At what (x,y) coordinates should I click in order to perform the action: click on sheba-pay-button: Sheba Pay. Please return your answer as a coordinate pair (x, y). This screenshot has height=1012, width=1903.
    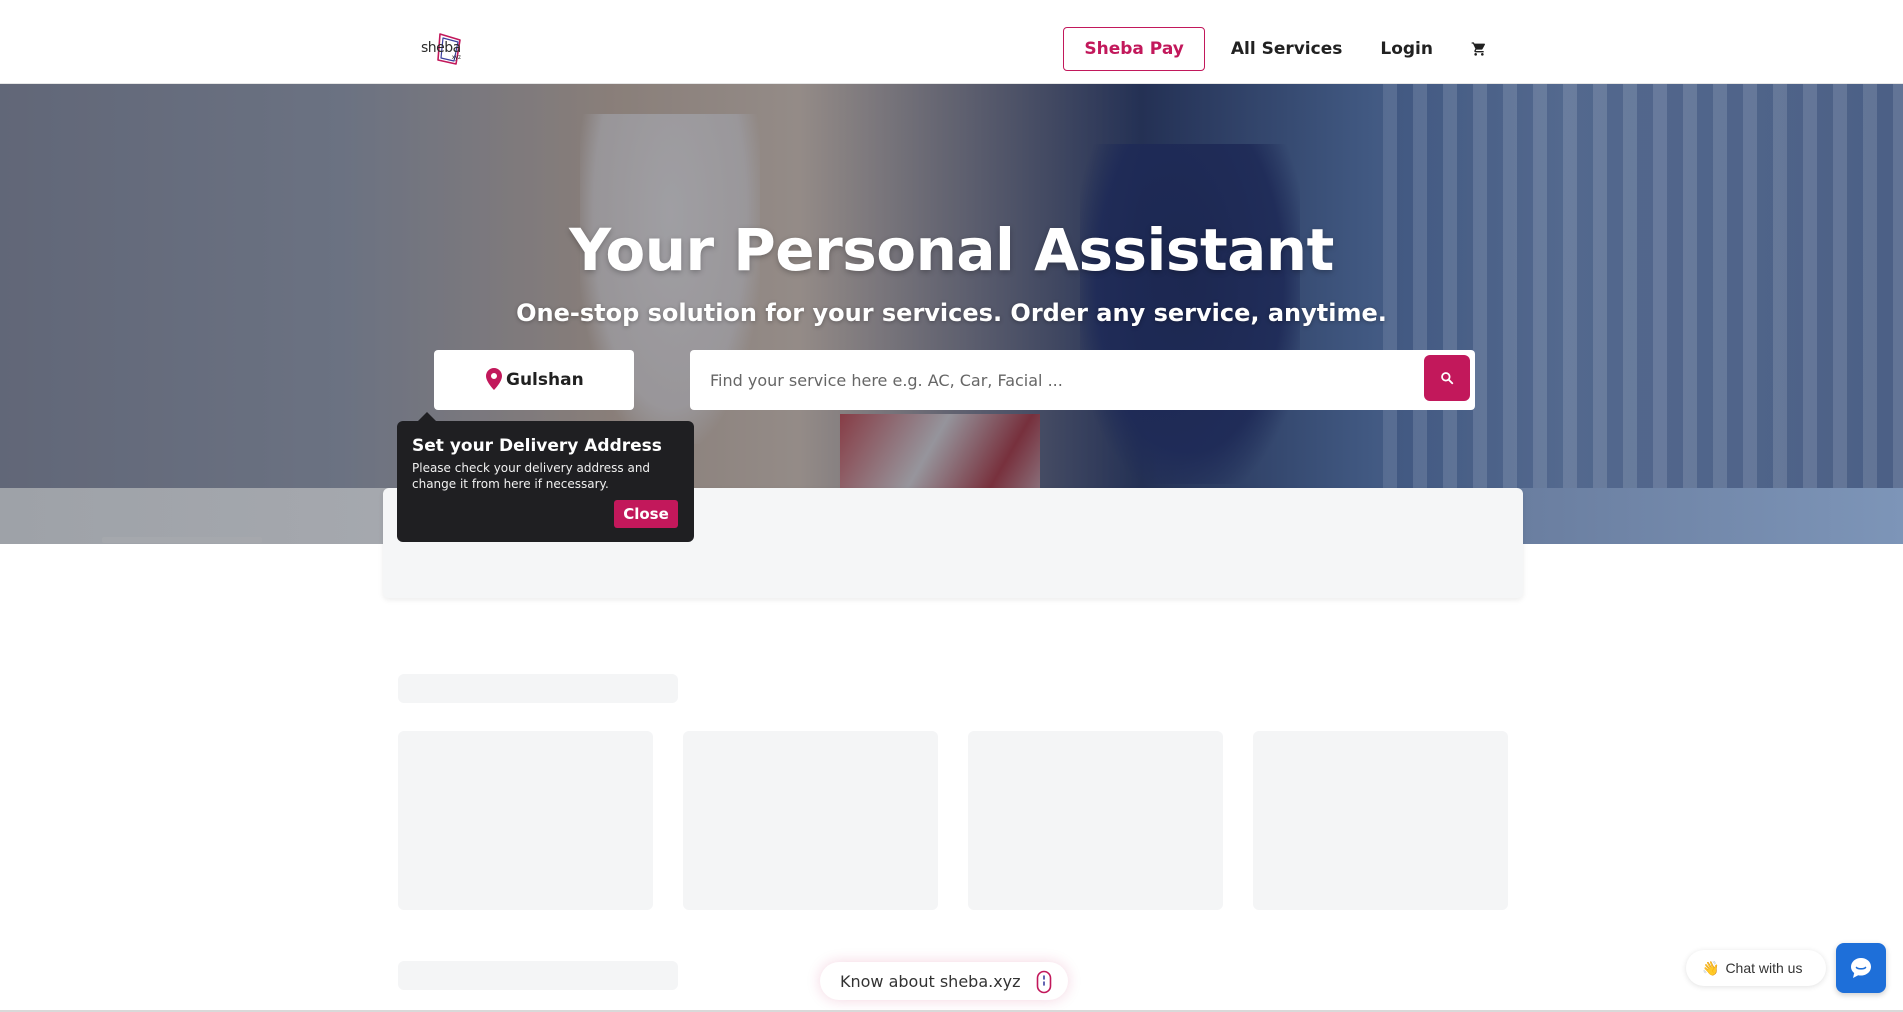
    Looking at the image, I should click on (1134, 49).